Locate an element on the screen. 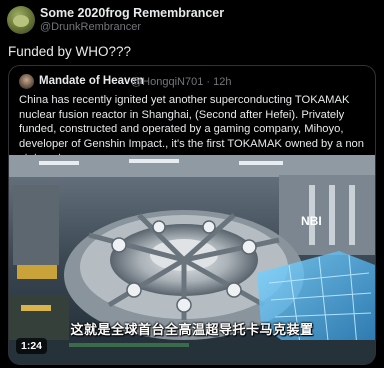  video-subtitle: 这就是全球首台全高温超导托卡马克装置 is located at coordinates (192, 330).